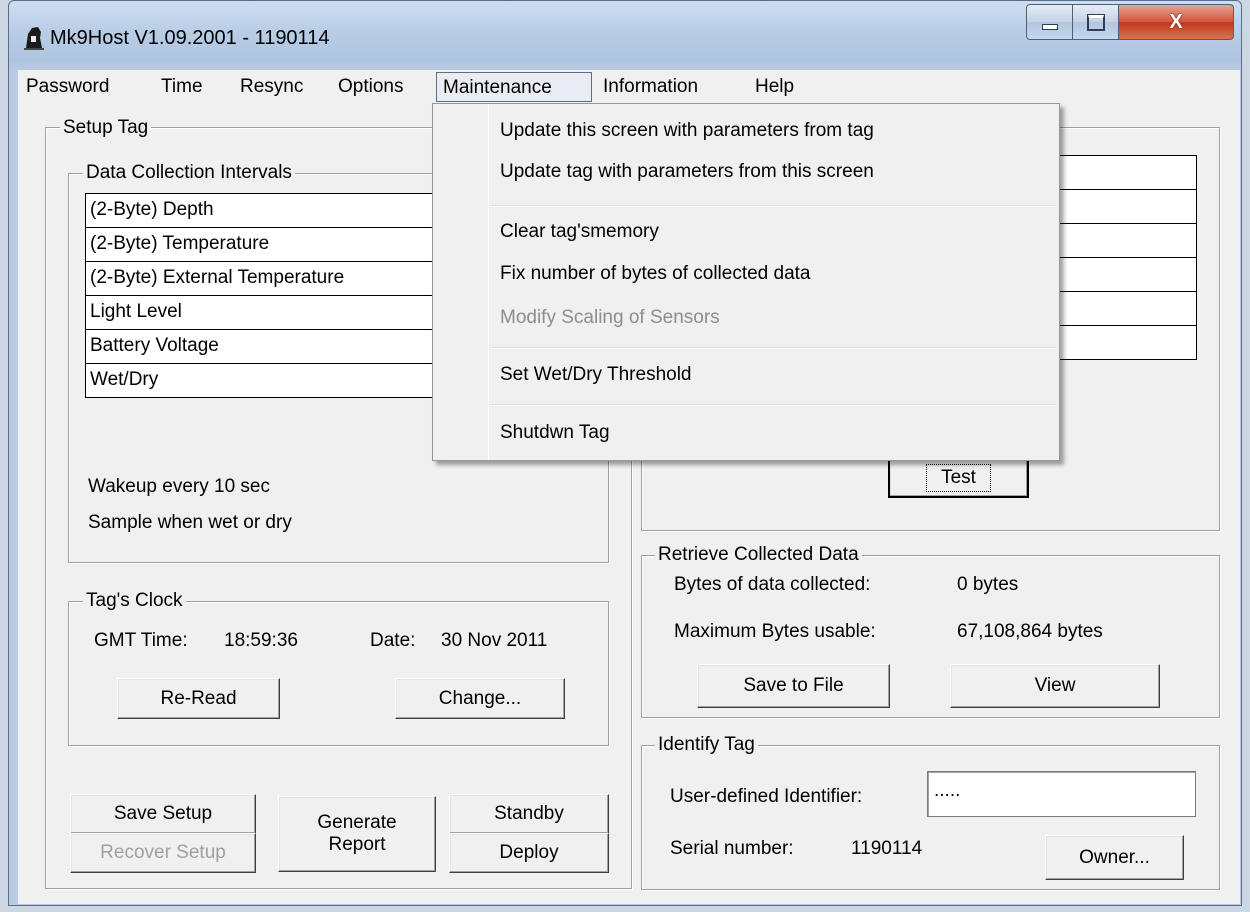 The image size is (1250, 912). I want to click on close-button: X, so click(1176, 22).